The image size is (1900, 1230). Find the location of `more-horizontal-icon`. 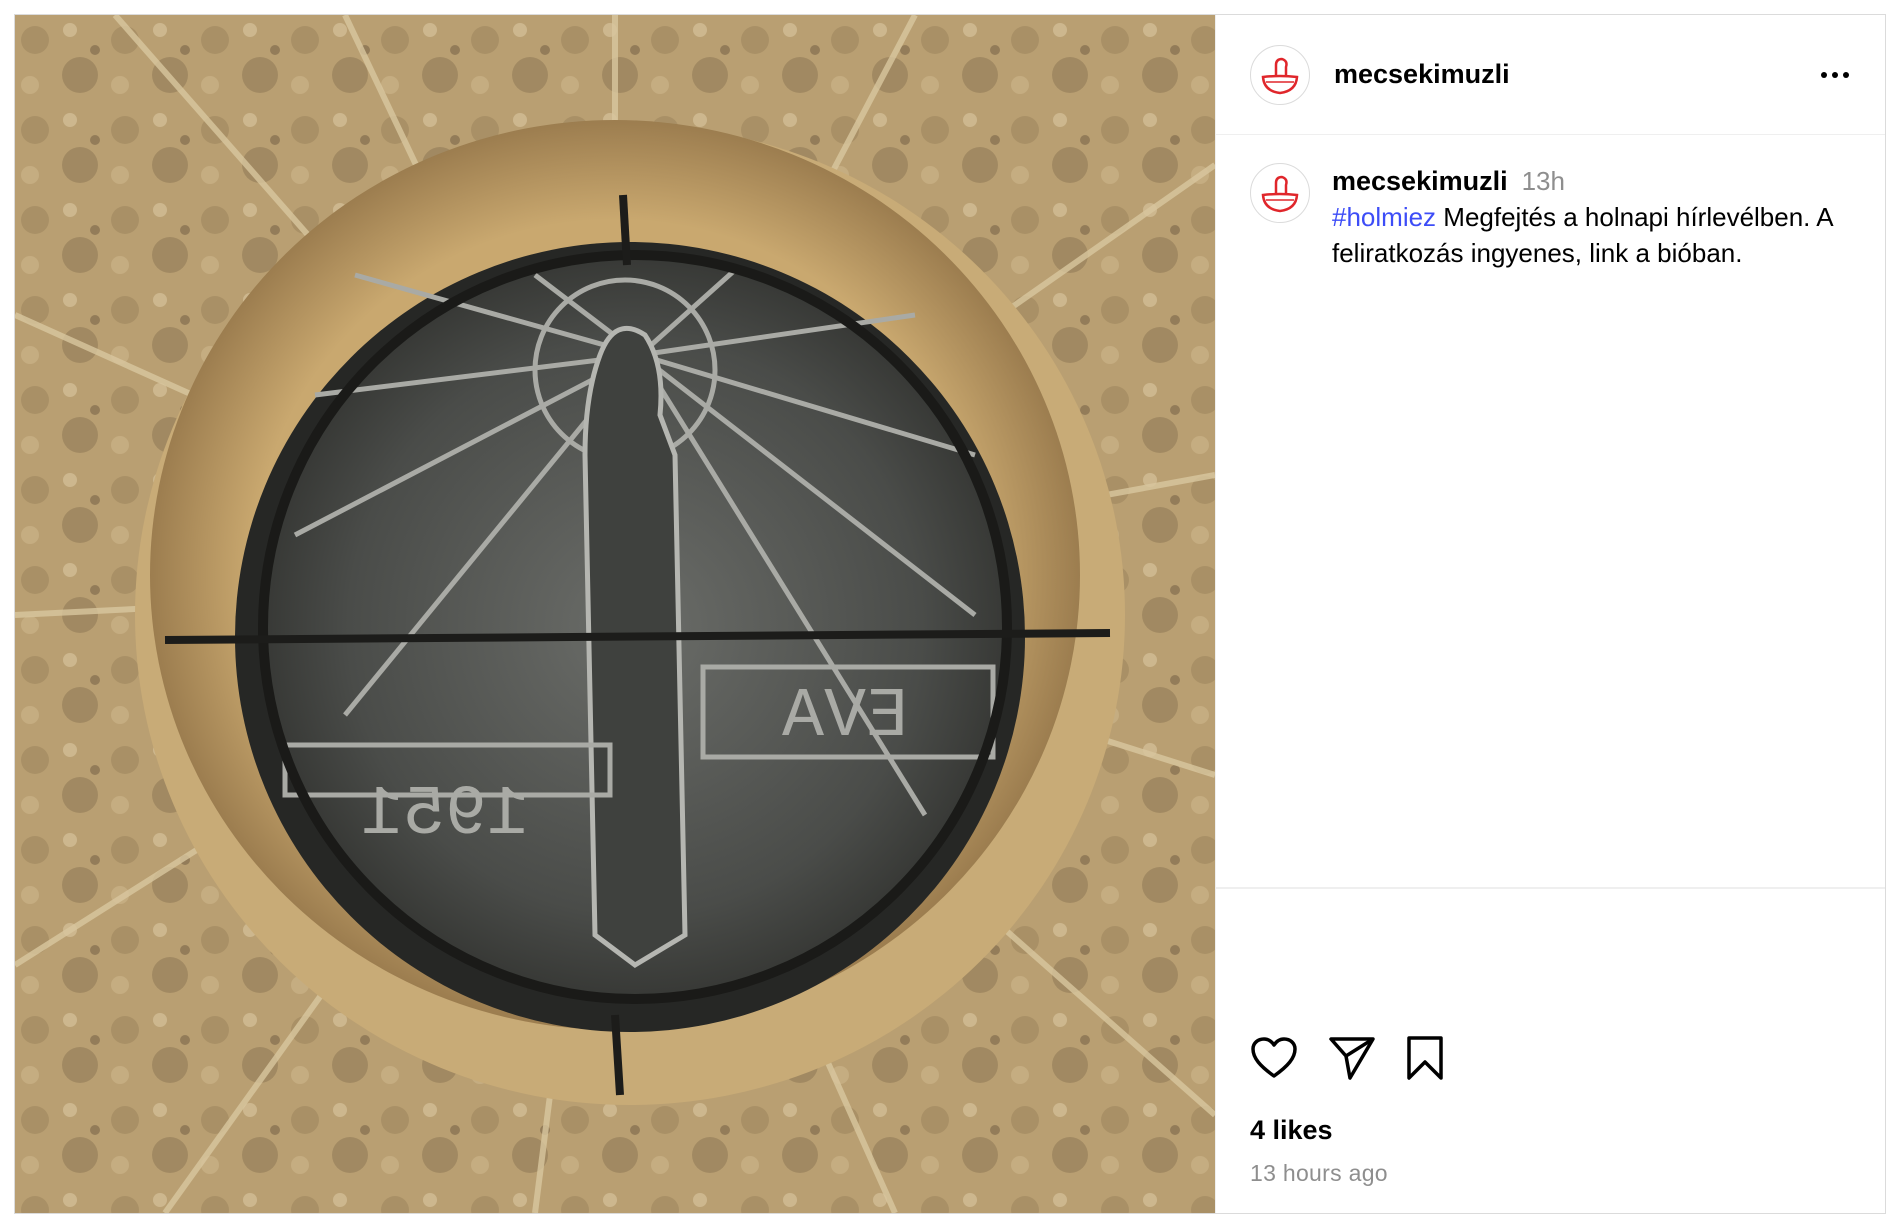

more-horizontal-icon is located at coordinates (1824, 74).